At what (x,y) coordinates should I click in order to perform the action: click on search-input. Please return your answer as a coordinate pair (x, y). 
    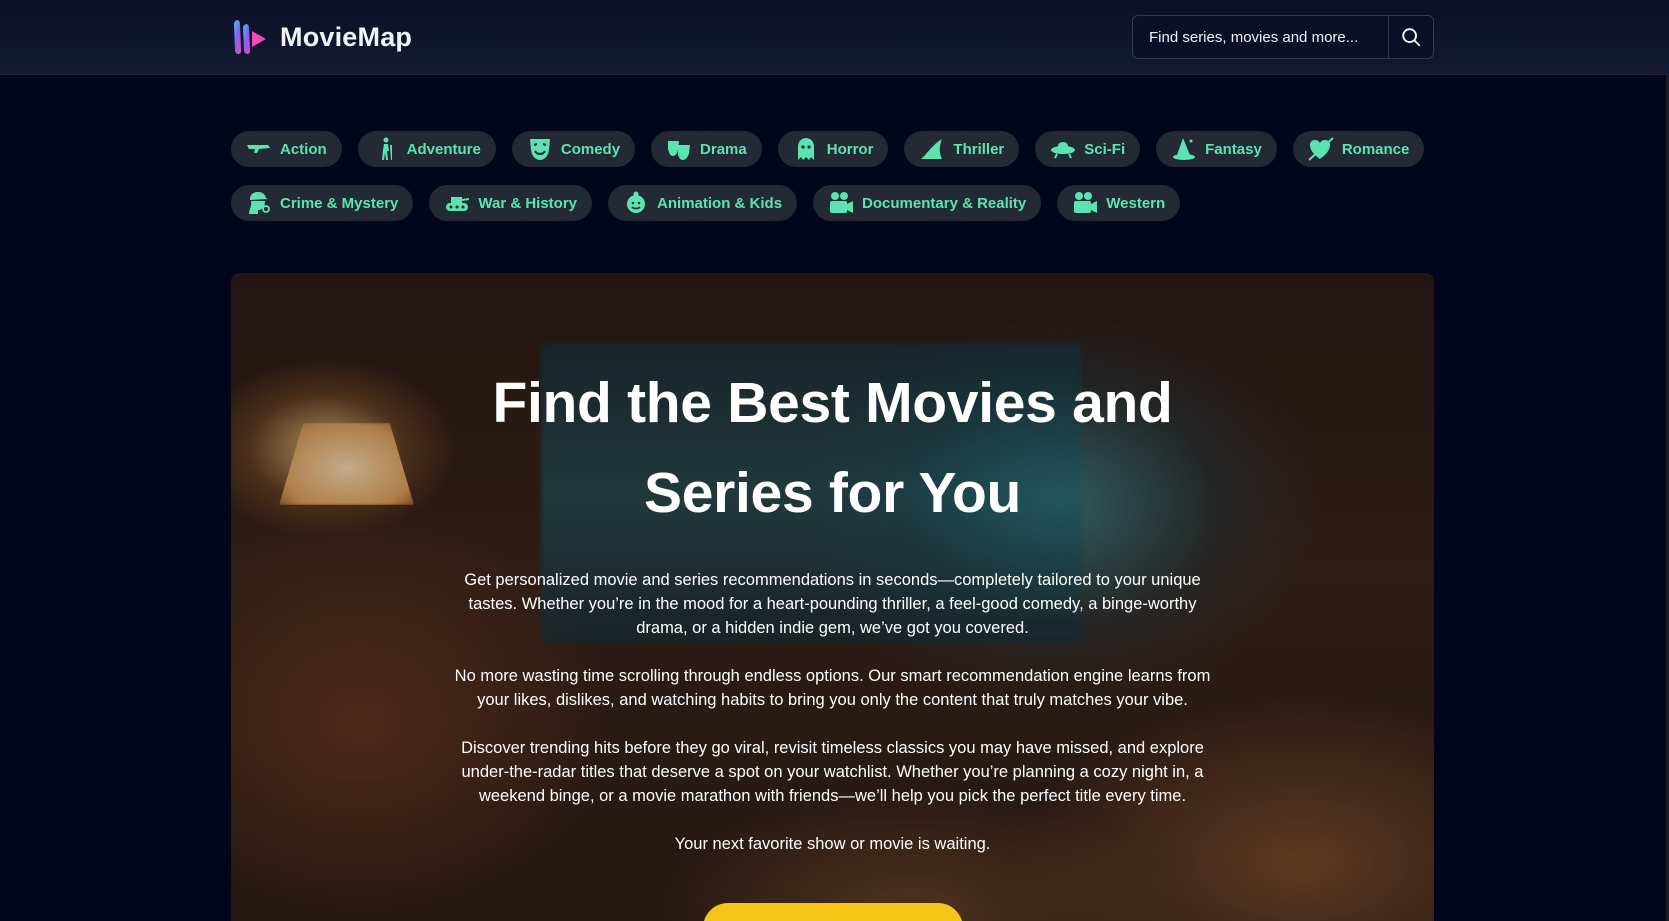
    Looking at the image, I should click on (1260, 37).